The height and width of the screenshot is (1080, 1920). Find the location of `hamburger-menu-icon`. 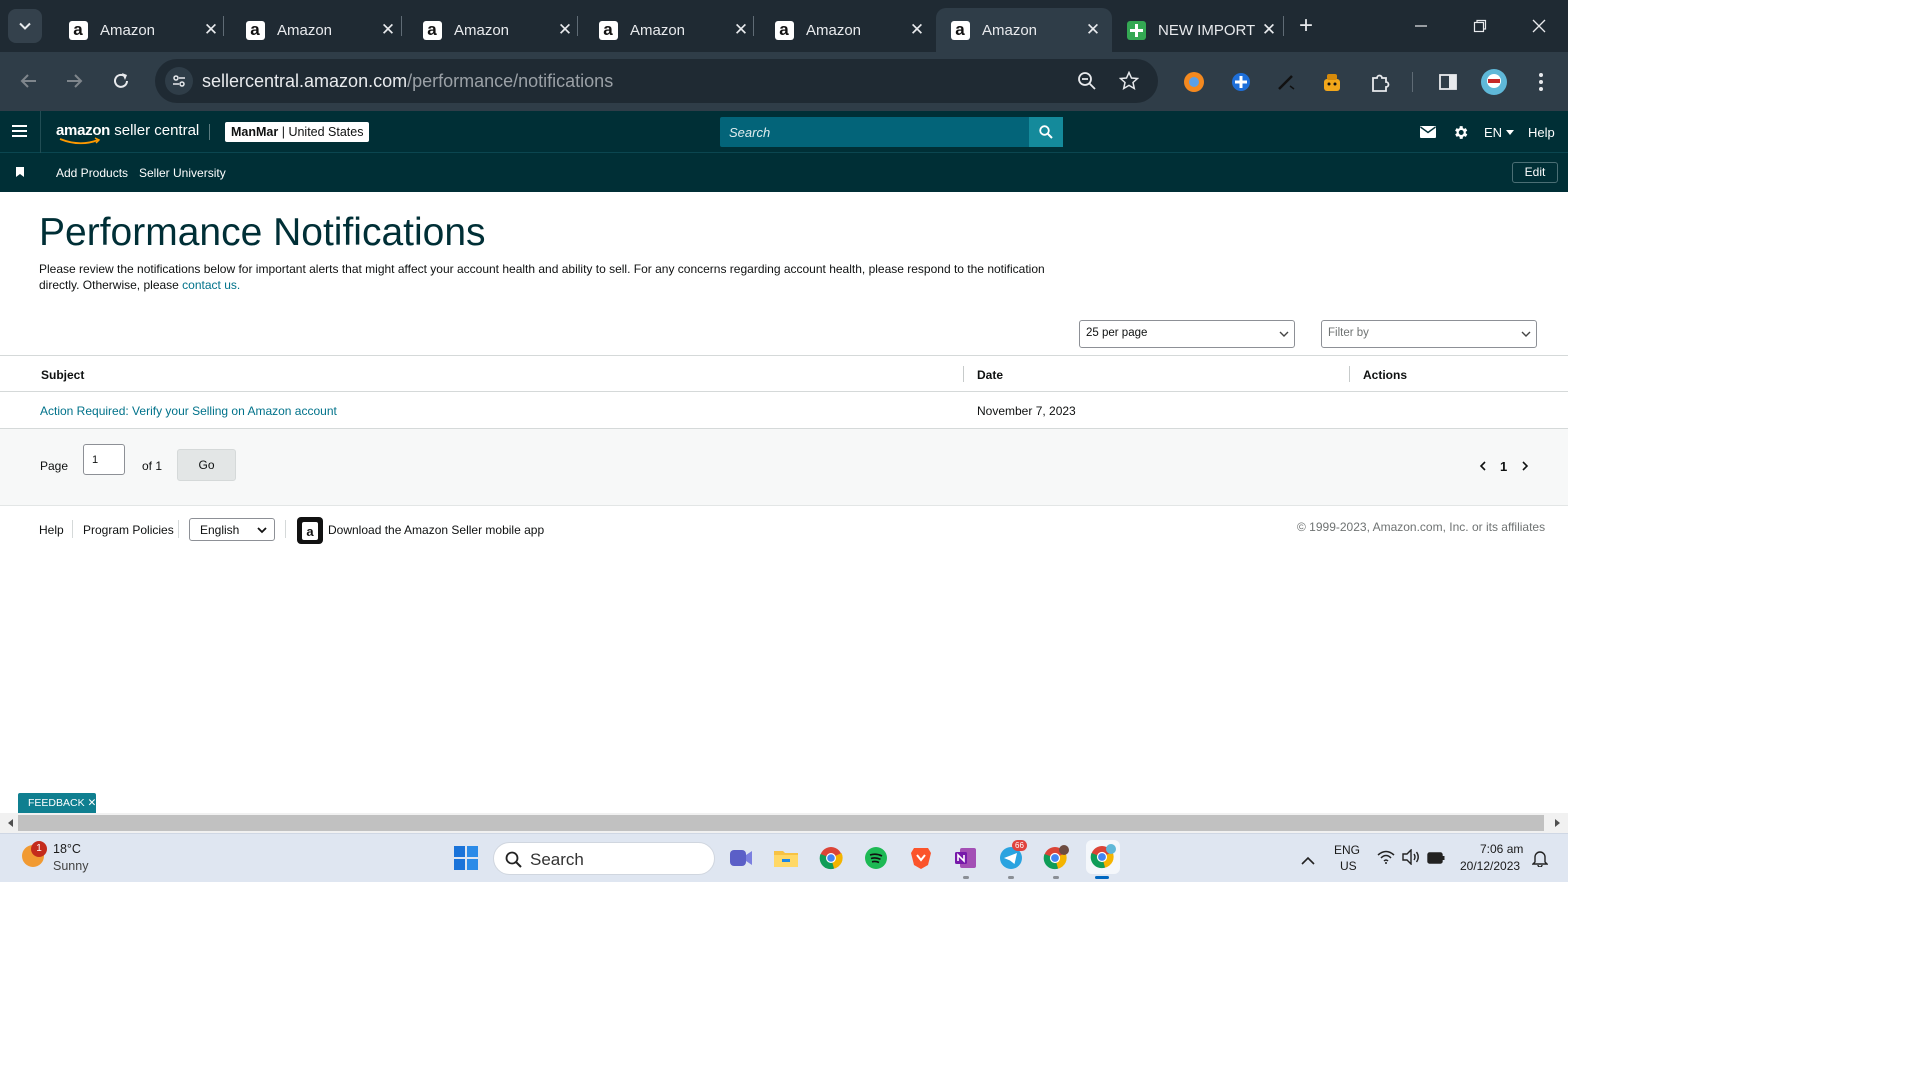

hamburger-menu-icon is located at coordinates (19, 131).